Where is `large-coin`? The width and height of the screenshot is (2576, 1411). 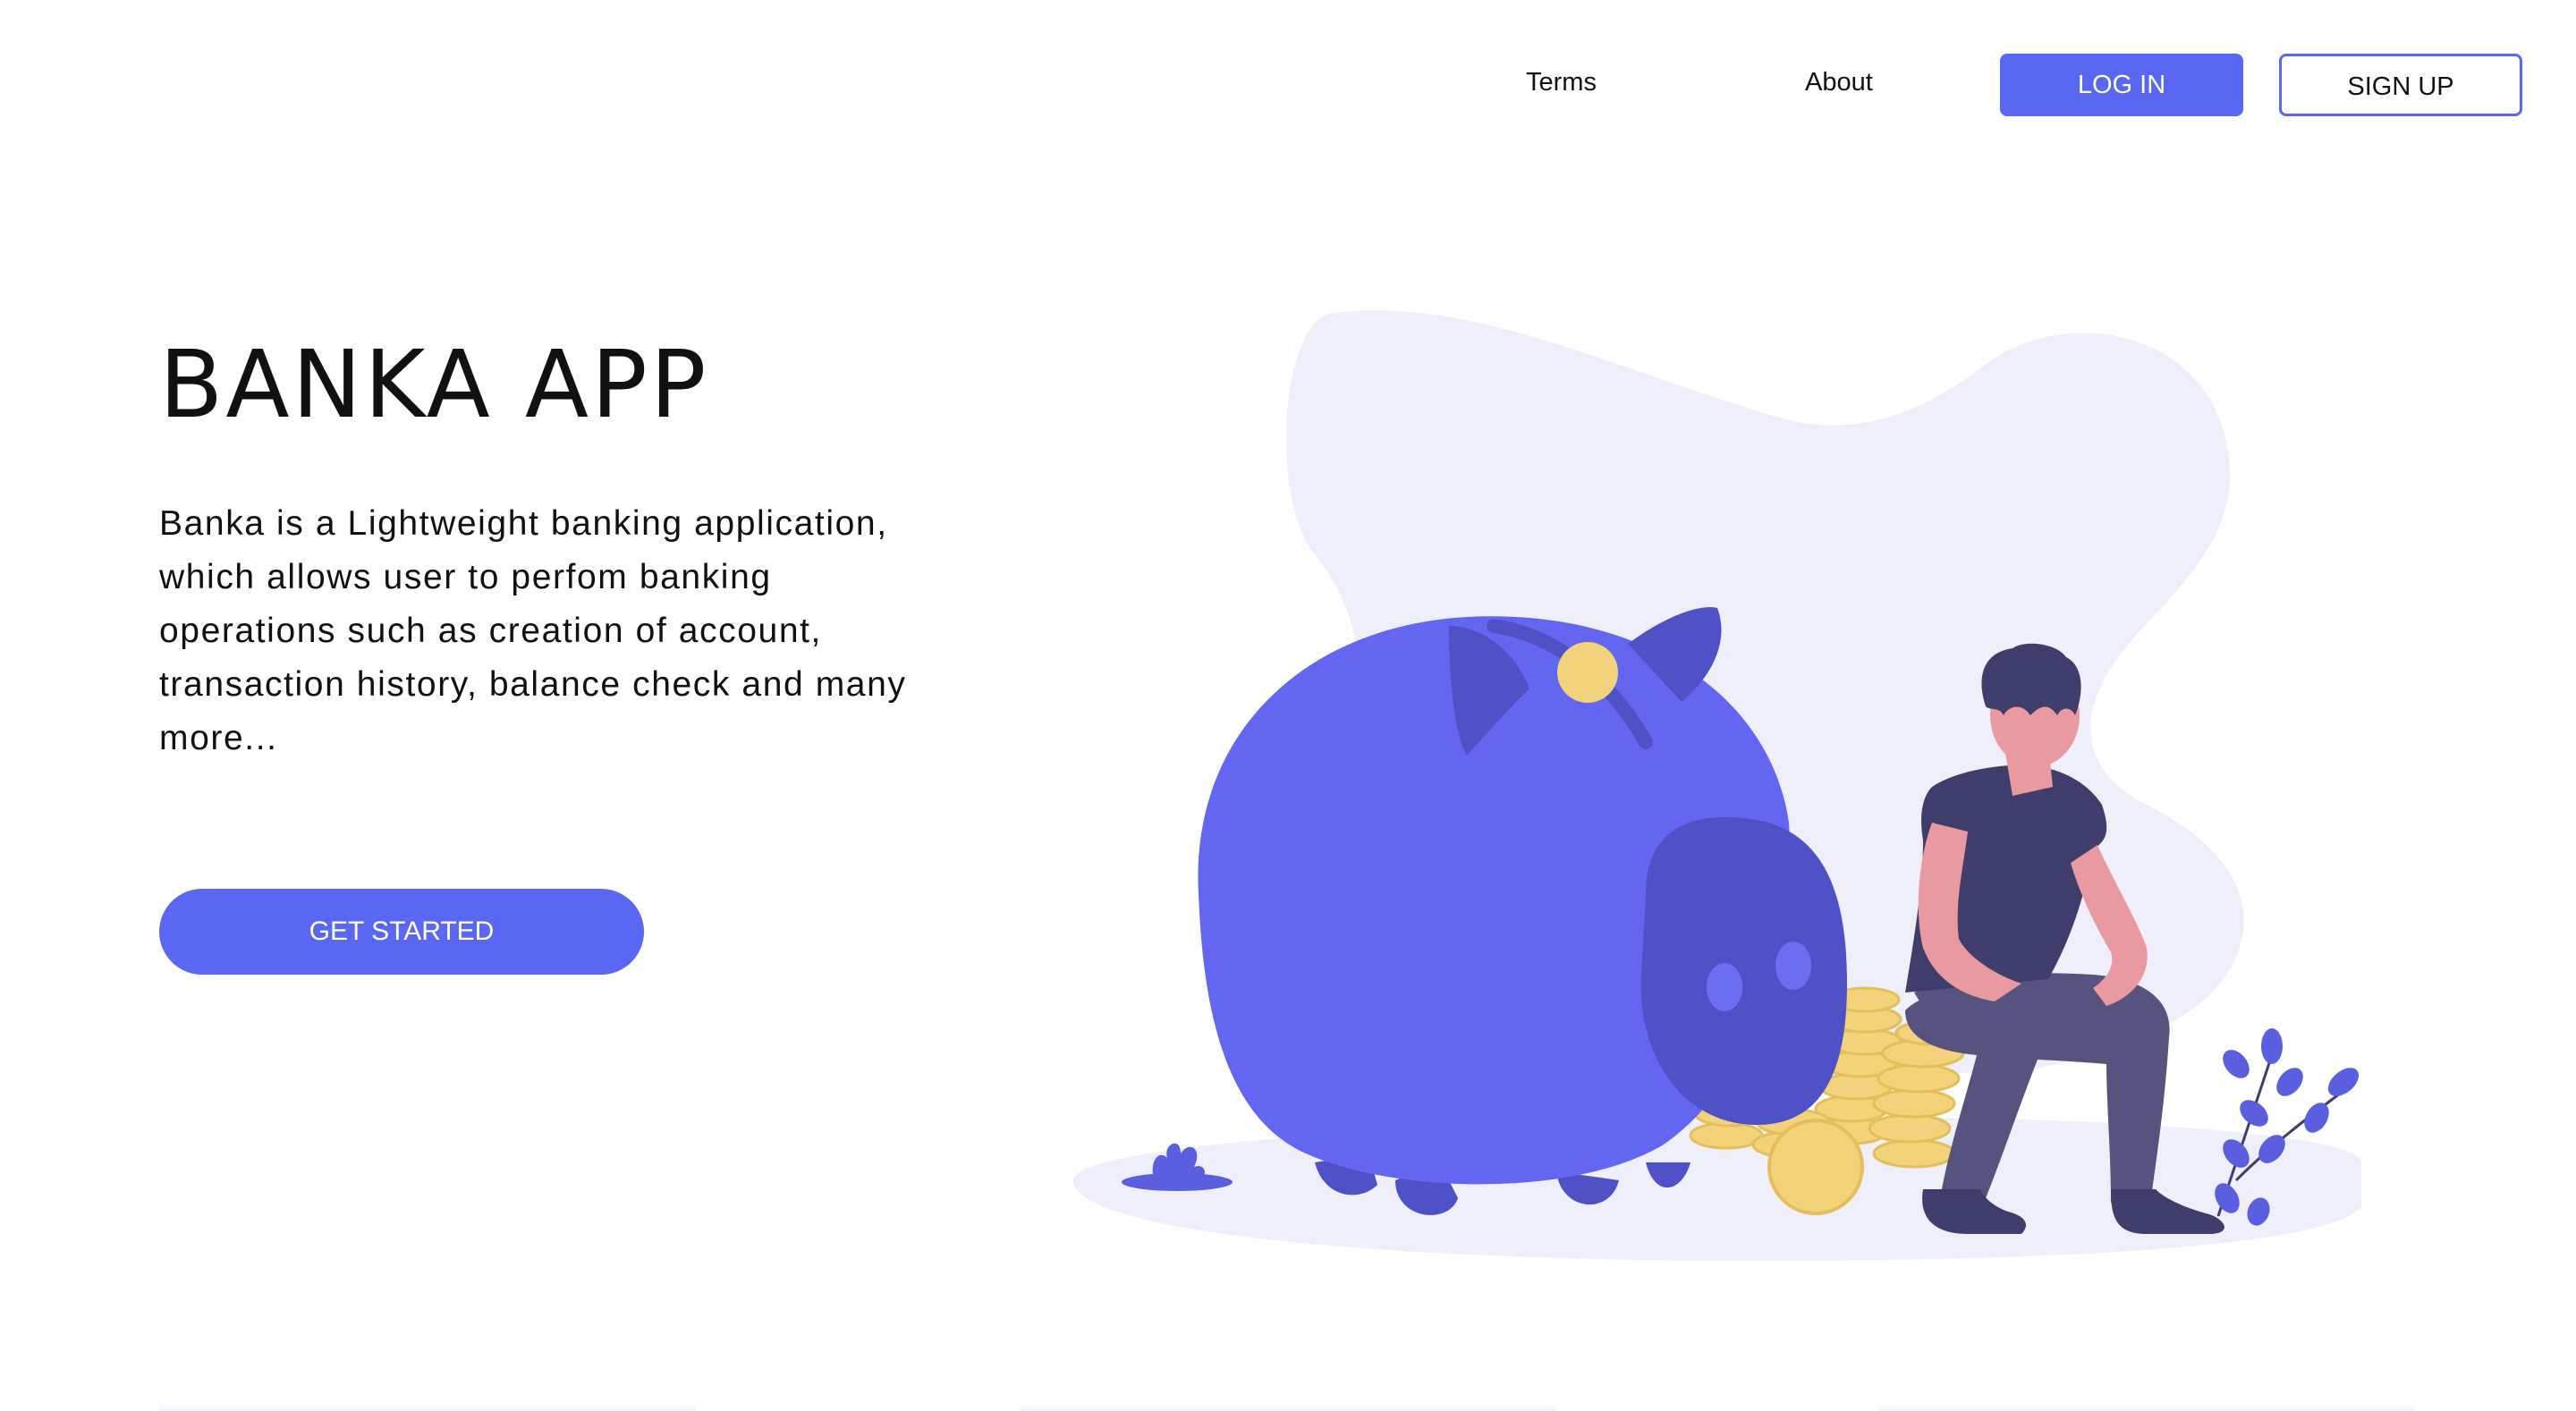
large-coin is located at coordinates (1815, 1167).